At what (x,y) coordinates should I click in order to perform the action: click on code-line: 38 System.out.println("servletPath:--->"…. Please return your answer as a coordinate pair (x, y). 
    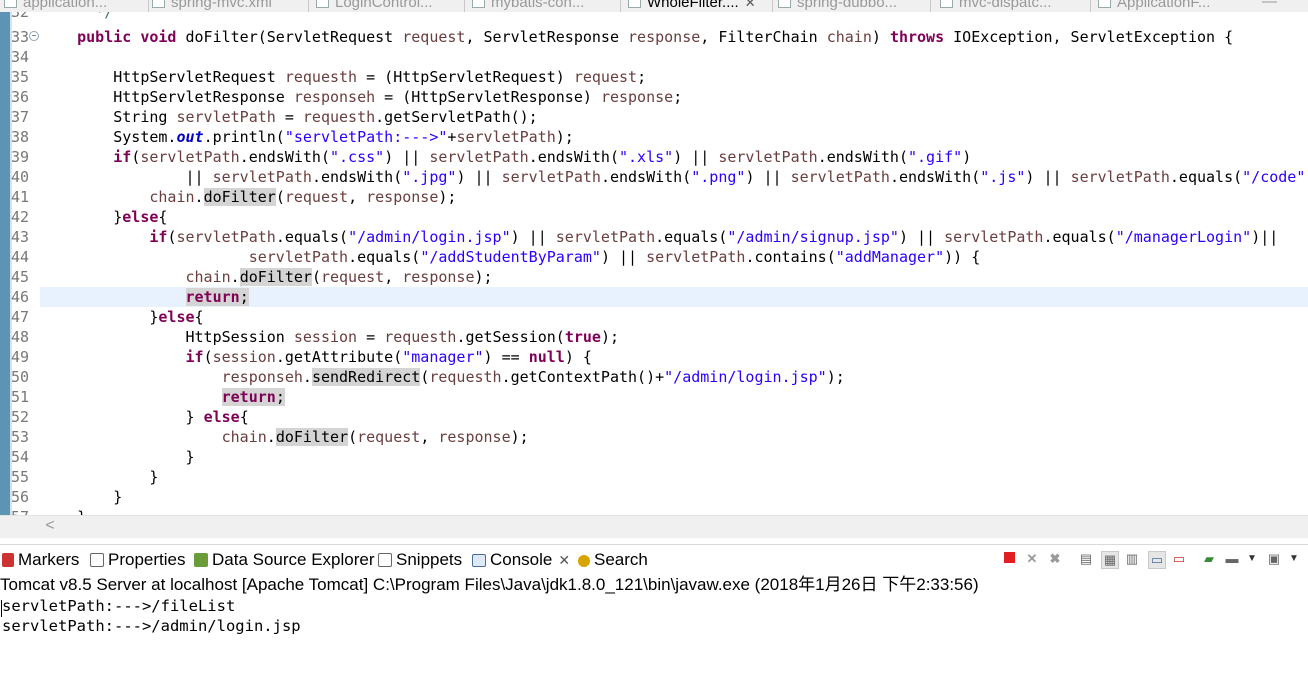
    Looking at the image, I should click on (292, 137).